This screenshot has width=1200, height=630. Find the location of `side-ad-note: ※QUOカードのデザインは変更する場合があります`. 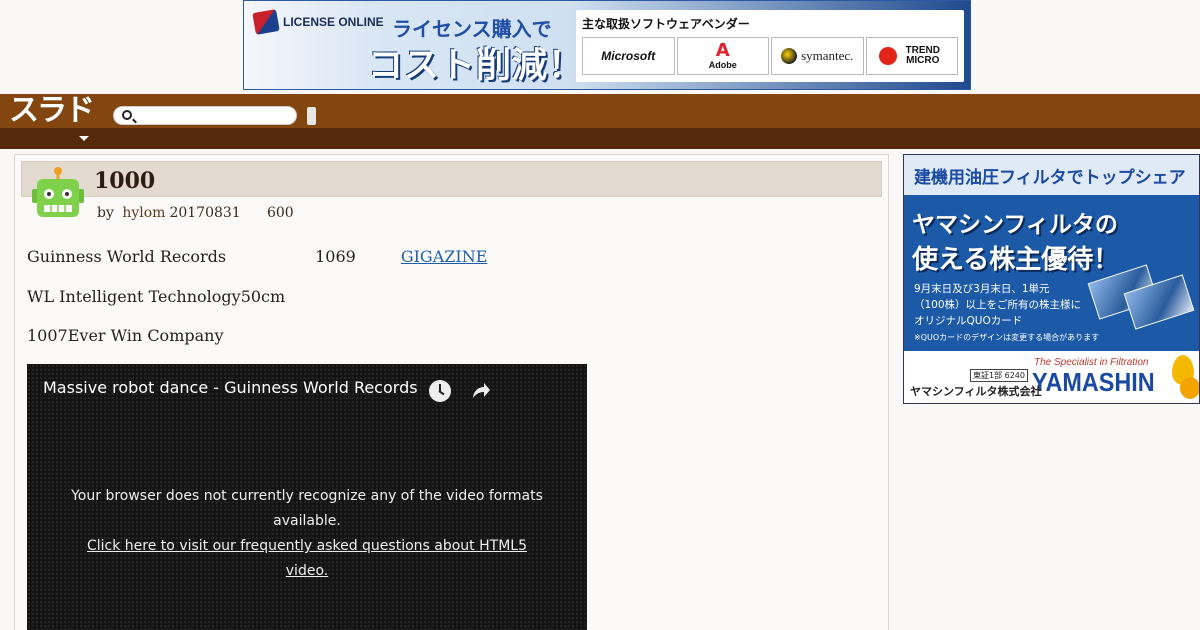

side-ad-note: ※QUOカードのデザインは変更する場合があります is located at coordinates (1007, 337).